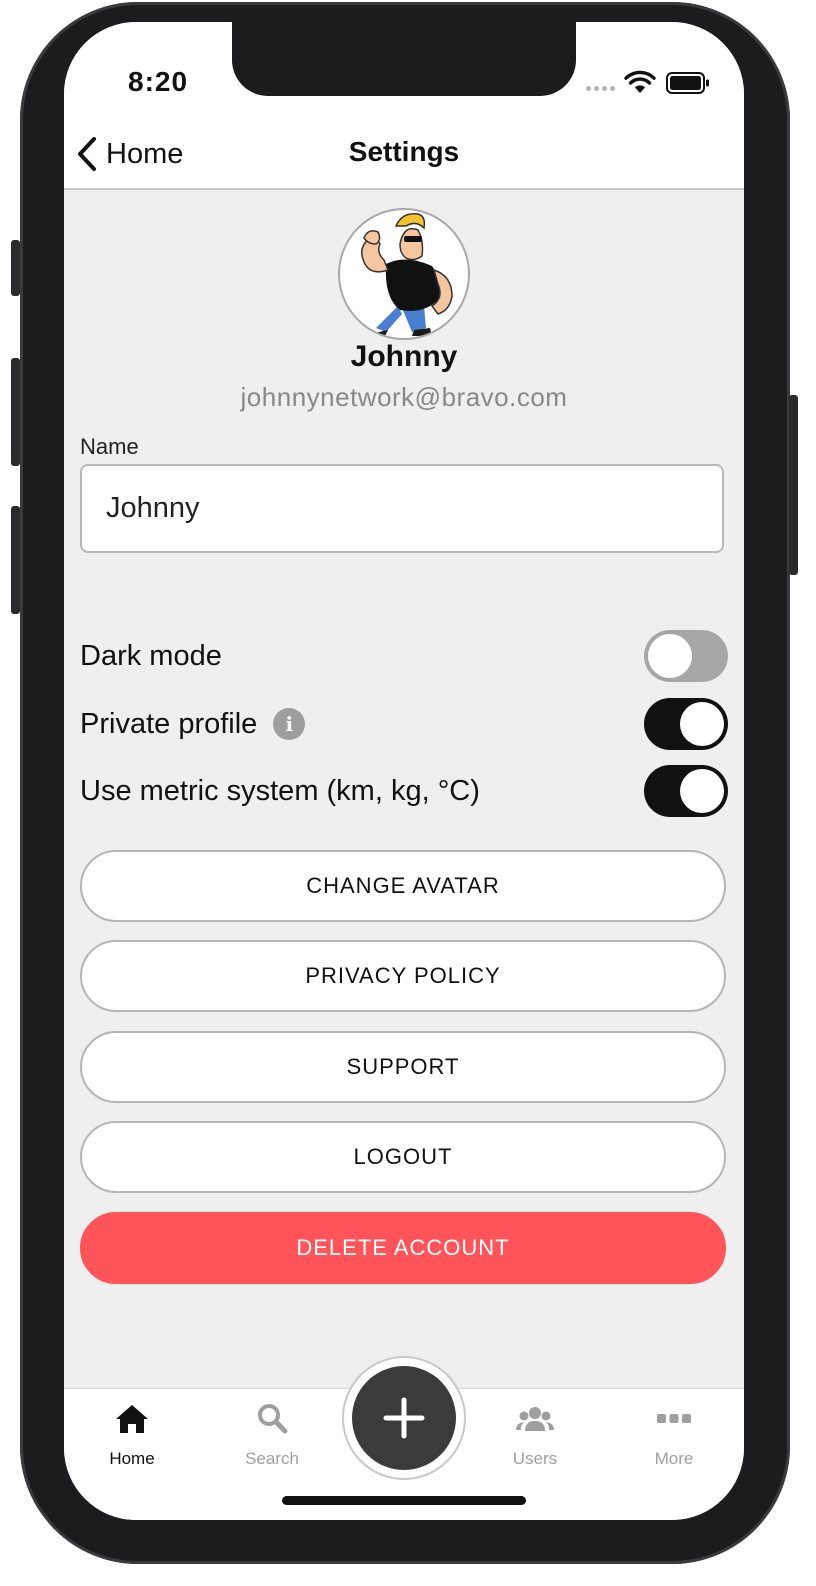 The width and height of the screenshot is (816, 1586). I want to click on dark-mode-label: Dark mode, so click(151, 655).